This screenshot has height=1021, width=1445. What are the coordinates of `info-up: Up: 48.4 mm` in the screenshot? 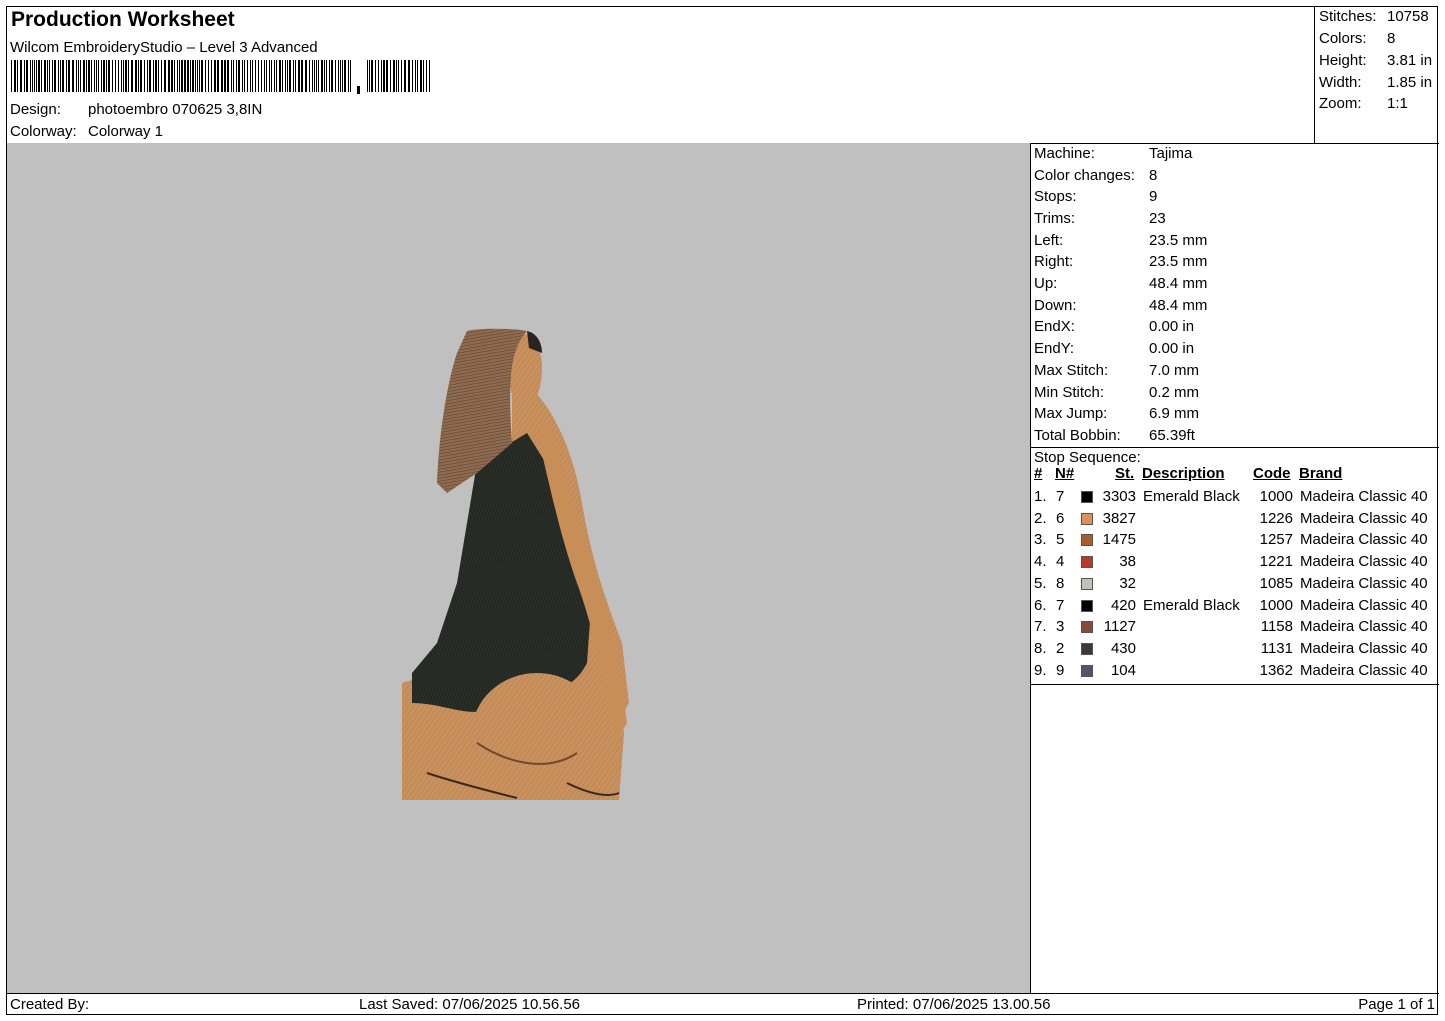 It's located at (1120, 283).